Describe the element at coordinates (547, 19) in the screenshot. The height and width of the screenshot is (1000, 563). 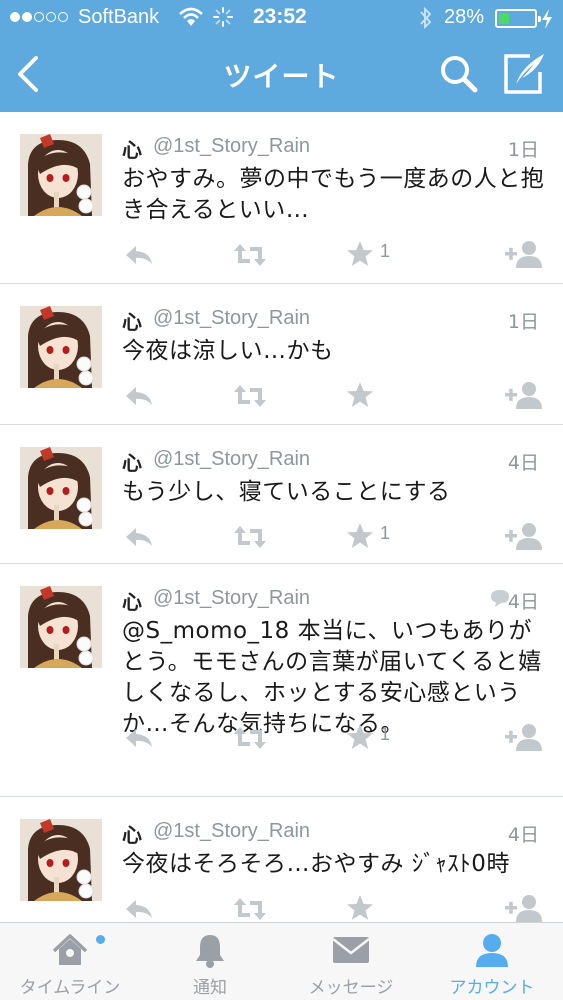
I see `charging-bolt-icon` at that location.